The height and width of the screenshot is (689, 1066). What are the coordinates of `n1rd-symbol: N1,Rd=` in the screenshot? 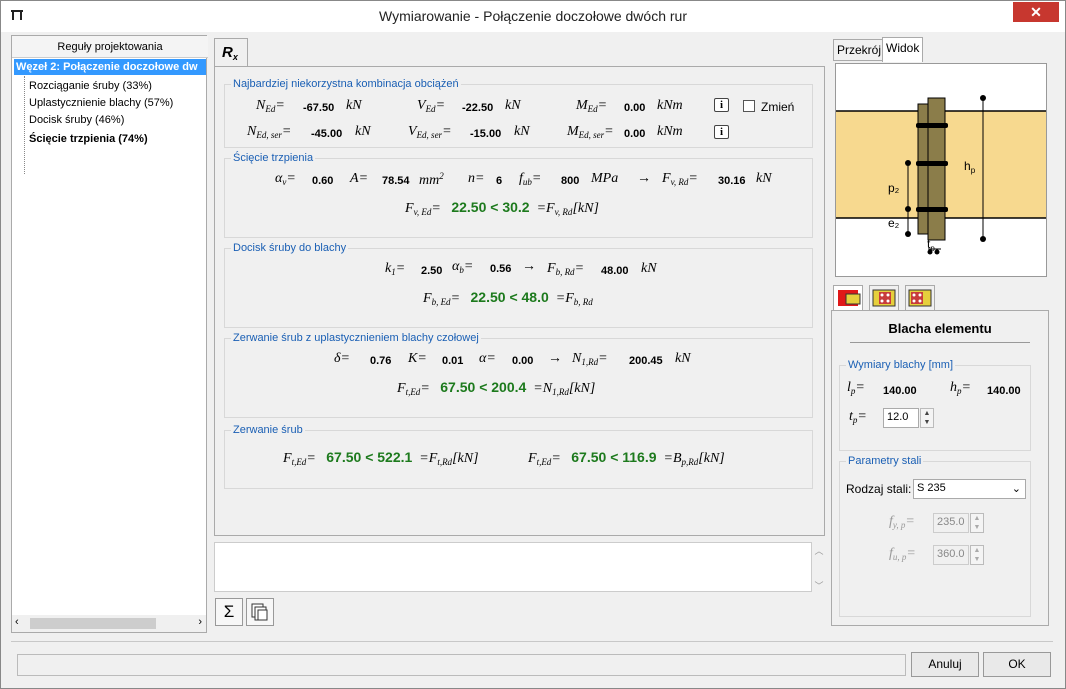 It's located at (590, 359).